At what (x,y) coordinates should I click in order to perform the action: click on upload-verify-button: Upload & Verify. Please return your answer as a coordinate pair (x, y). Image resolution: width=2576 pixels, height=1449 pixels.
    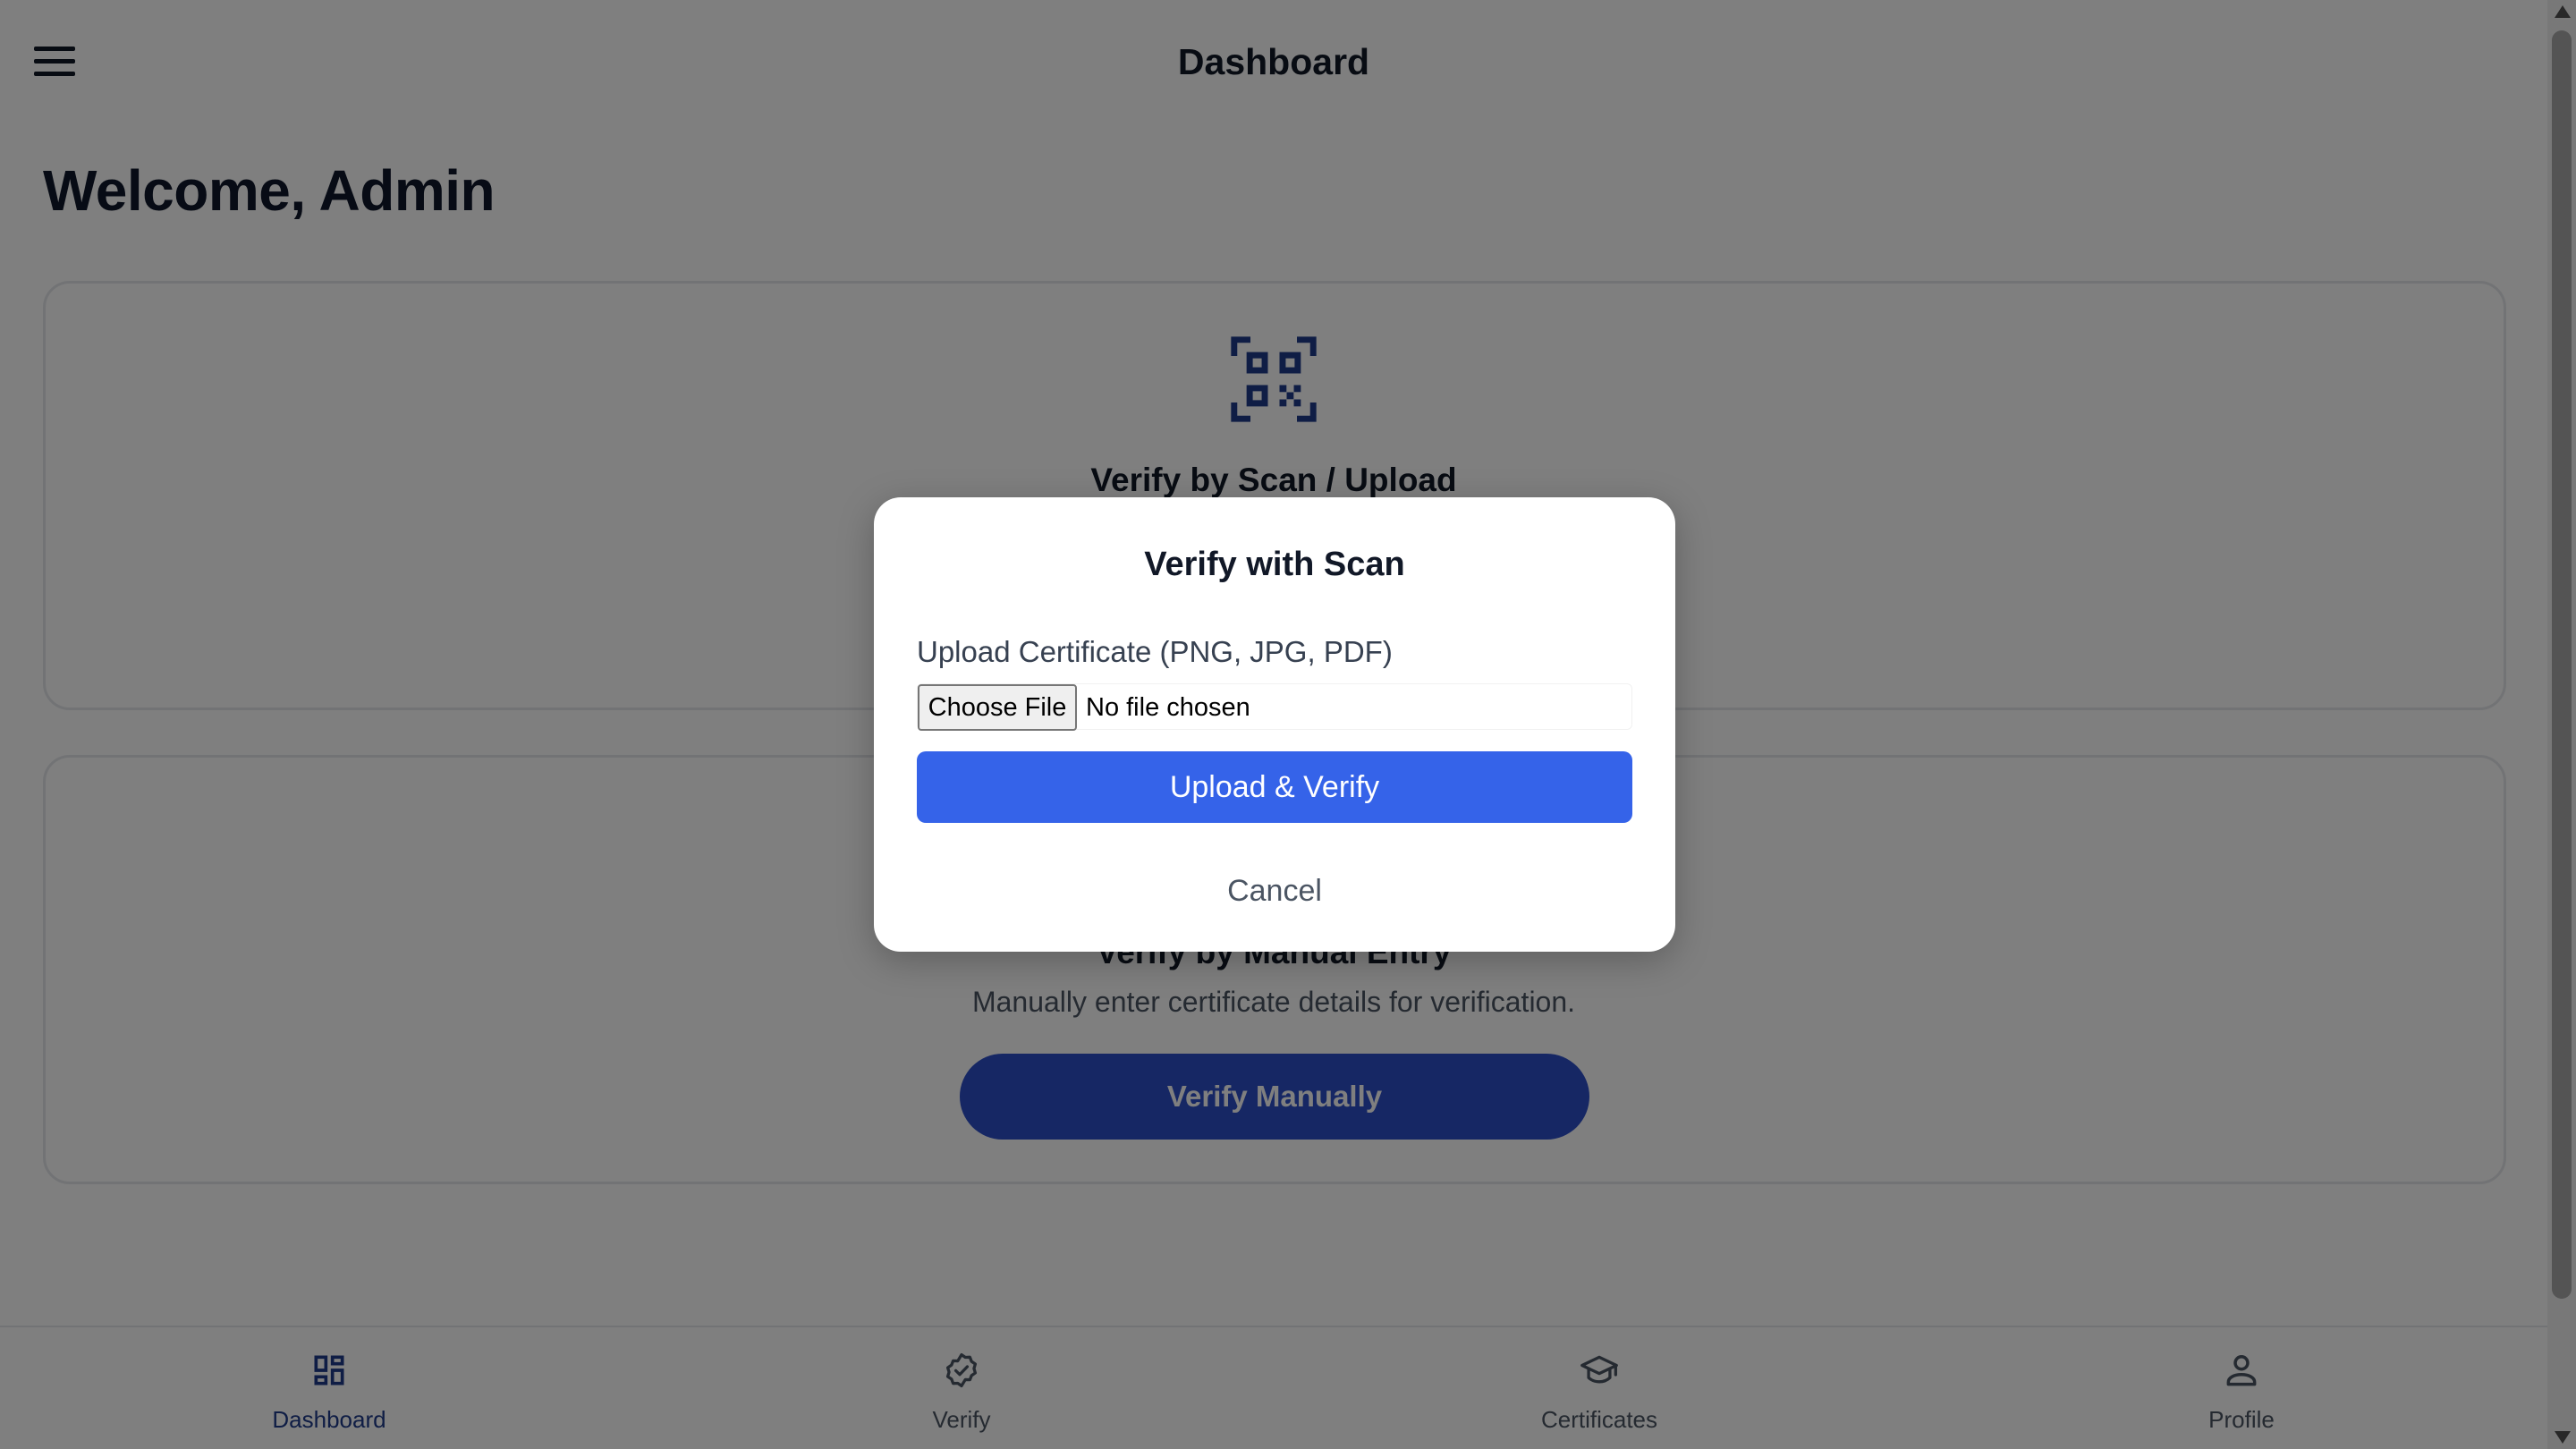
    Looking at the image, I should click on (1274, 787).